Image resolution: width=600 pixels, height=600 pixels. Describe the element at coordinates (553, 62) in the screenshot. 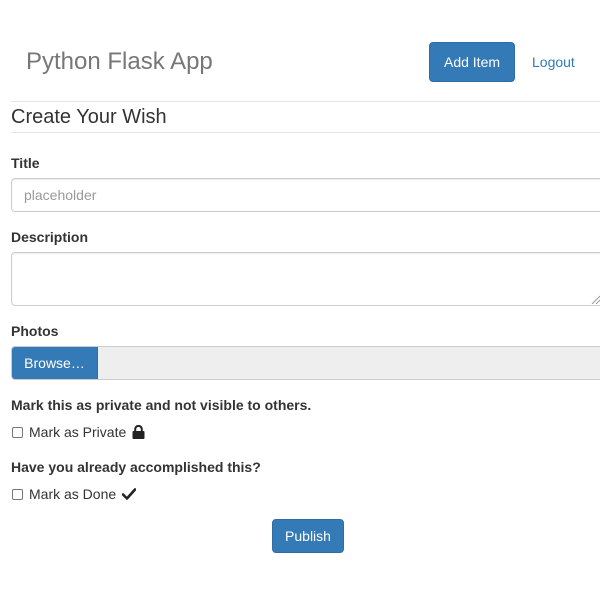

I see `logout-link: Logout` at that location.